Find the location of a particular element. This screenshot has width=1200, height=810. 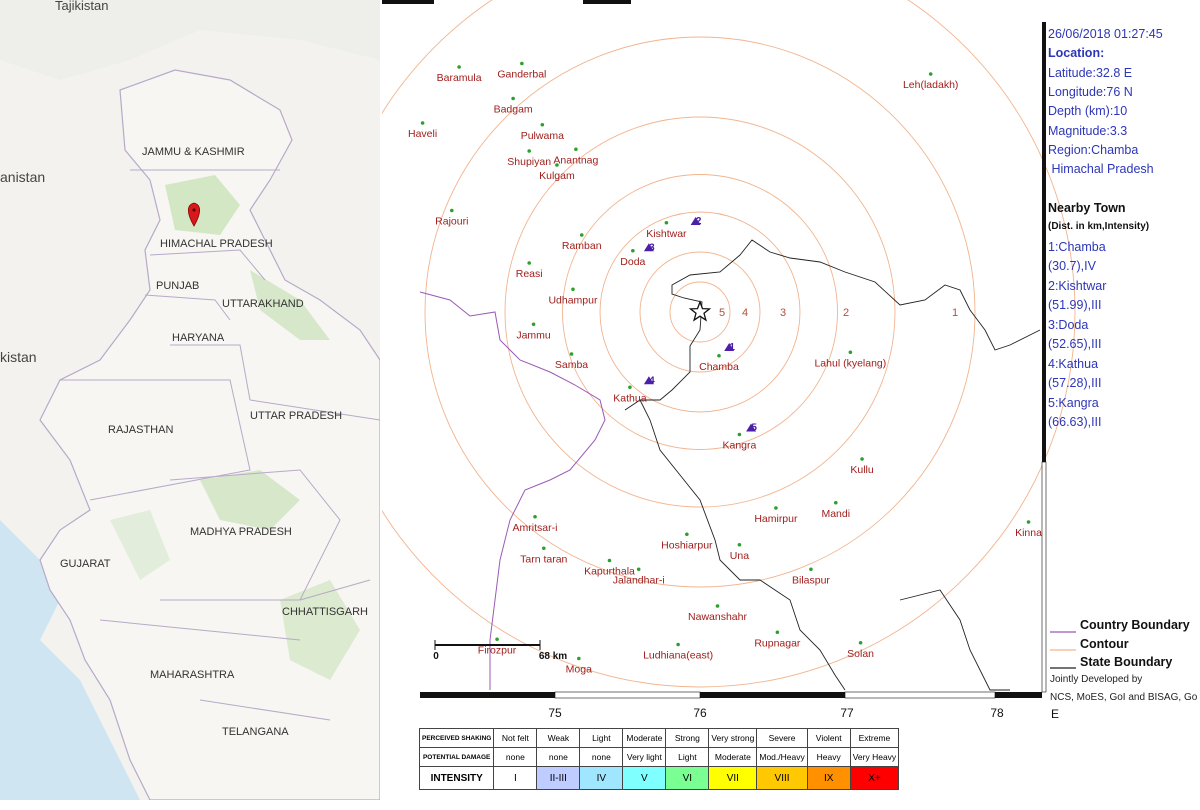

intensity-row-label: INTENSITY is located at coordinates (456, 778).